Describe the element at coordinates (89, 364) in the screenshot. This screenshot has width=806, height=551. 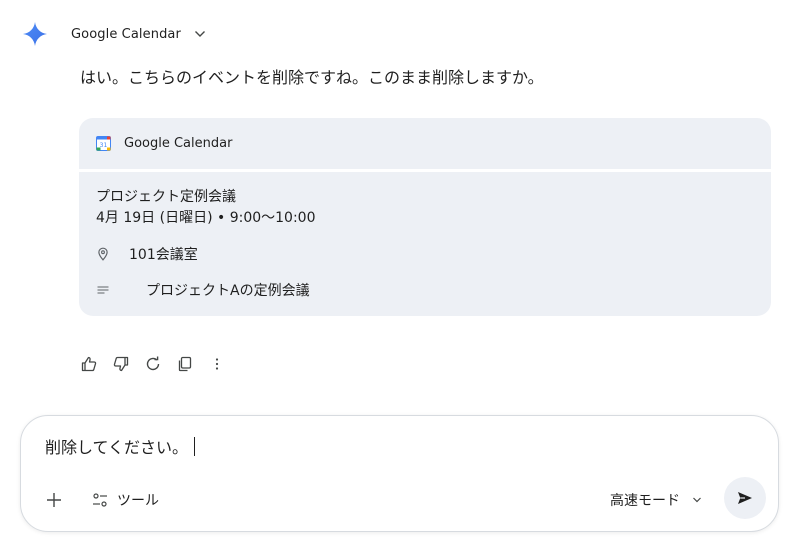
I see `thumbs-up-icon` at that location.